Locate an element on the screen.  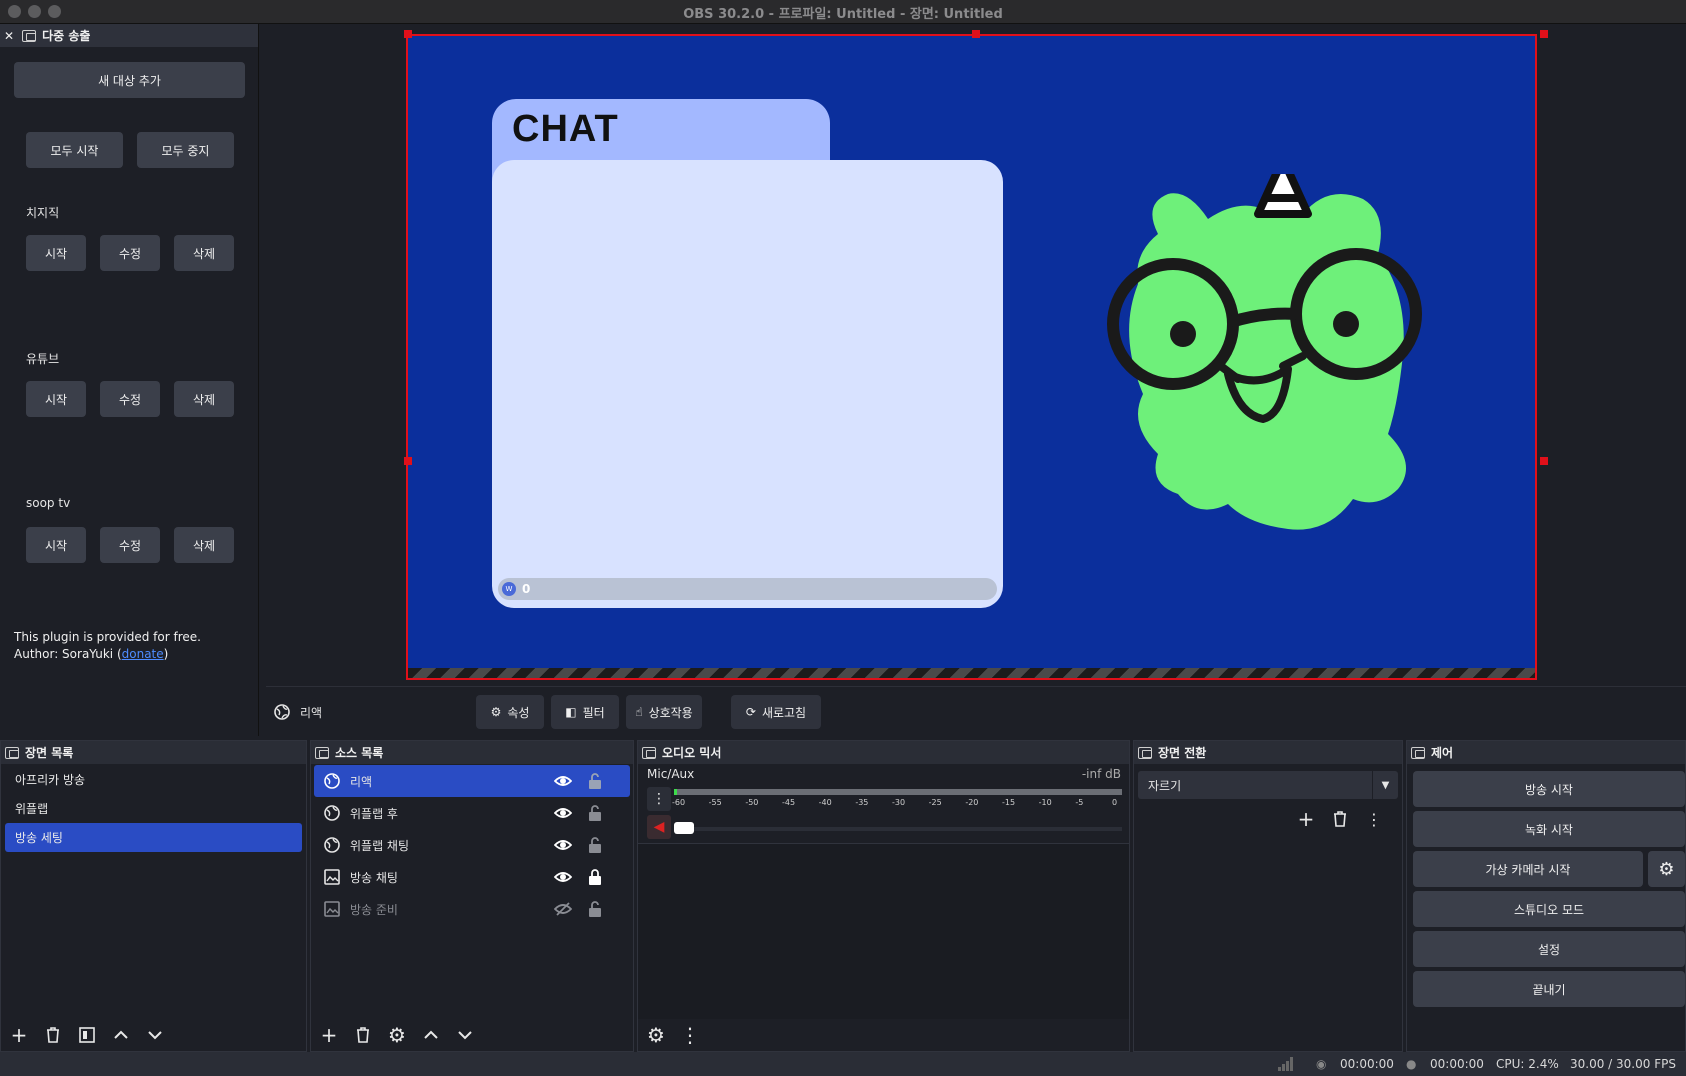
transitions-dock: 장면 전환 자르기 ▼ + ⋮ is located at coordinates (1268, 896).